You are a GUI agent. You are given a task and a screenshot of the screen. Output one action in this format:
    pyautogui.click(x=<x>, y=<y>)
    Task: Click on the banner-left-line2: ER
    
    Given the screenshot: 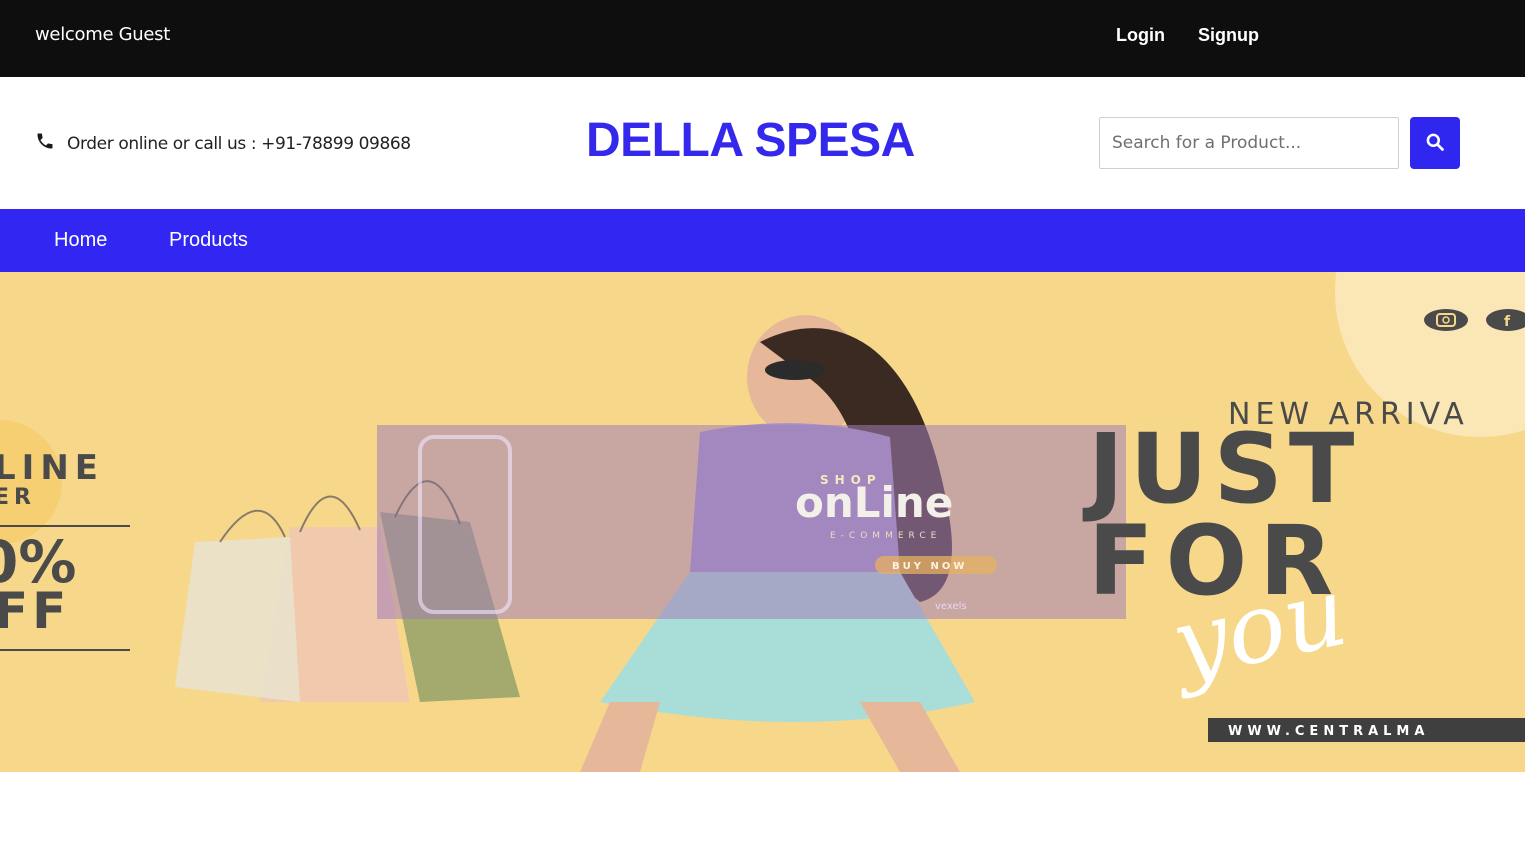 What is the action you would take?
    pyautogui.click(x=18, y=497)
    